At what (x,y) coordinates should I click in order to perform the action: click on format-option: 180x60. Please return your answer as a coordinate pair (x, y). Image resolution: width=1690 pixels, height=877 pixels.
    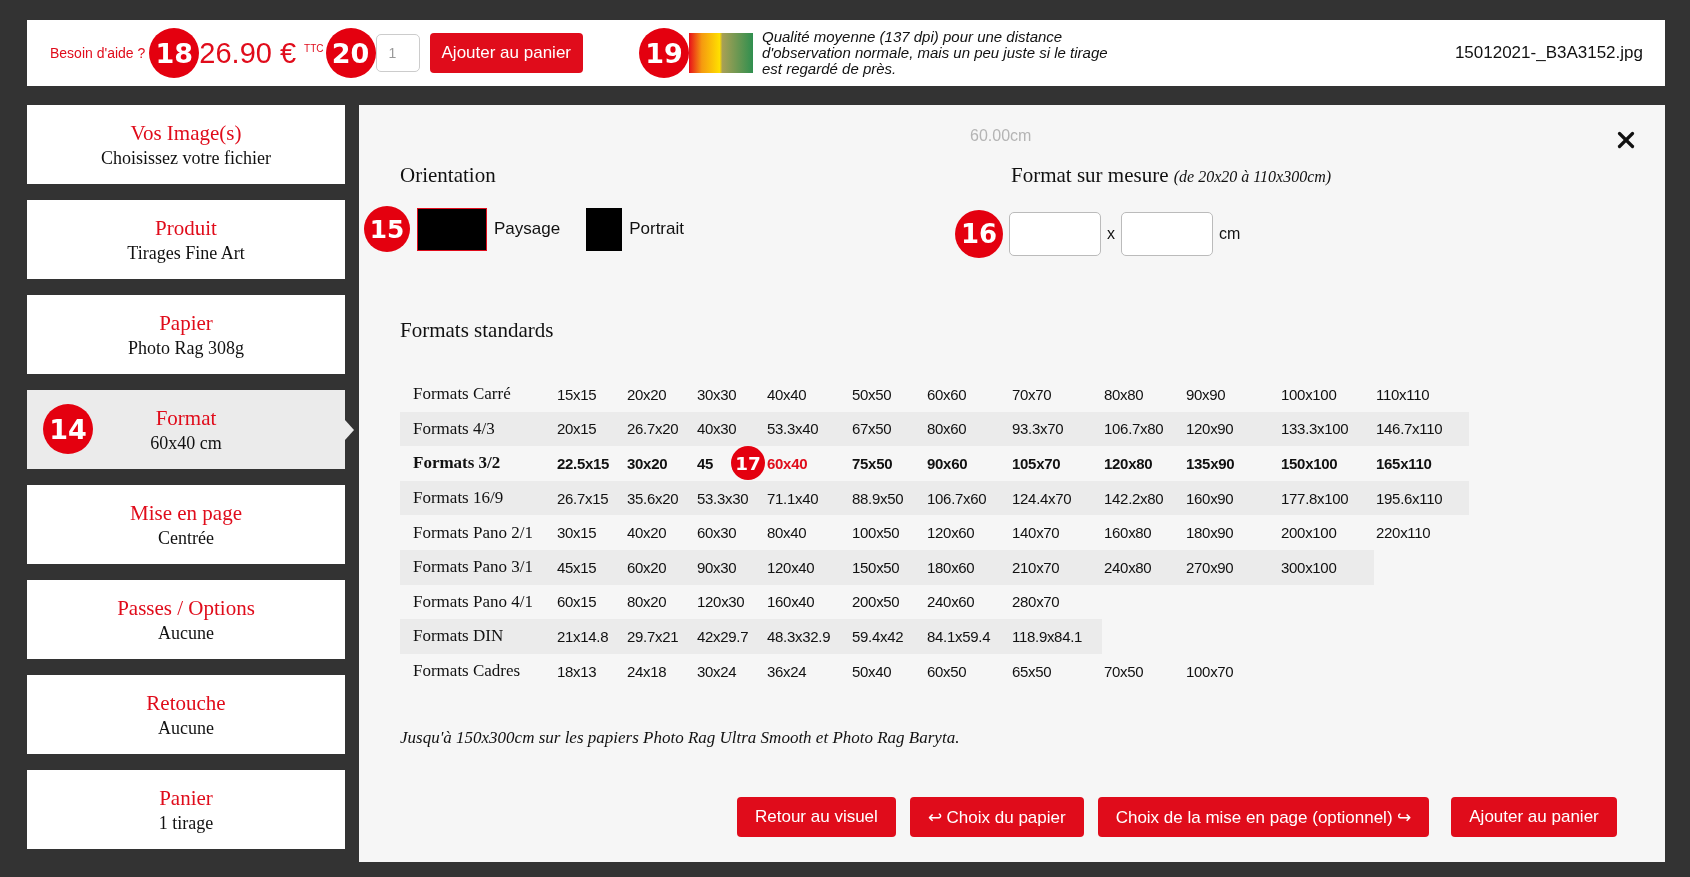
    Looking at the image, I should click on (967, 567).